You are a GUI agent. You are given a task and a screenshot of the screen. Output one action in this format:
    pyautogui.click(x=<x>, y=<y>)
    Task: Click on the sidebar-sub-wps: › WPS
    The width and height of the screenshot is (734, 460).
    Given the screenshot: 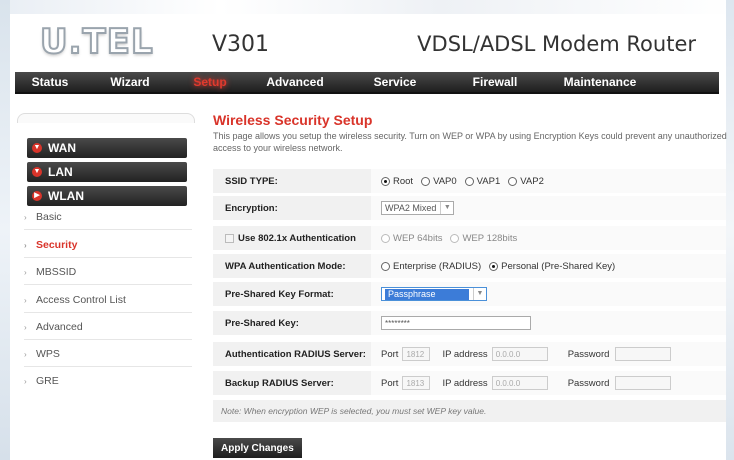 What is the action you would take?
    pyautogui.click(x=108, y=354)
    